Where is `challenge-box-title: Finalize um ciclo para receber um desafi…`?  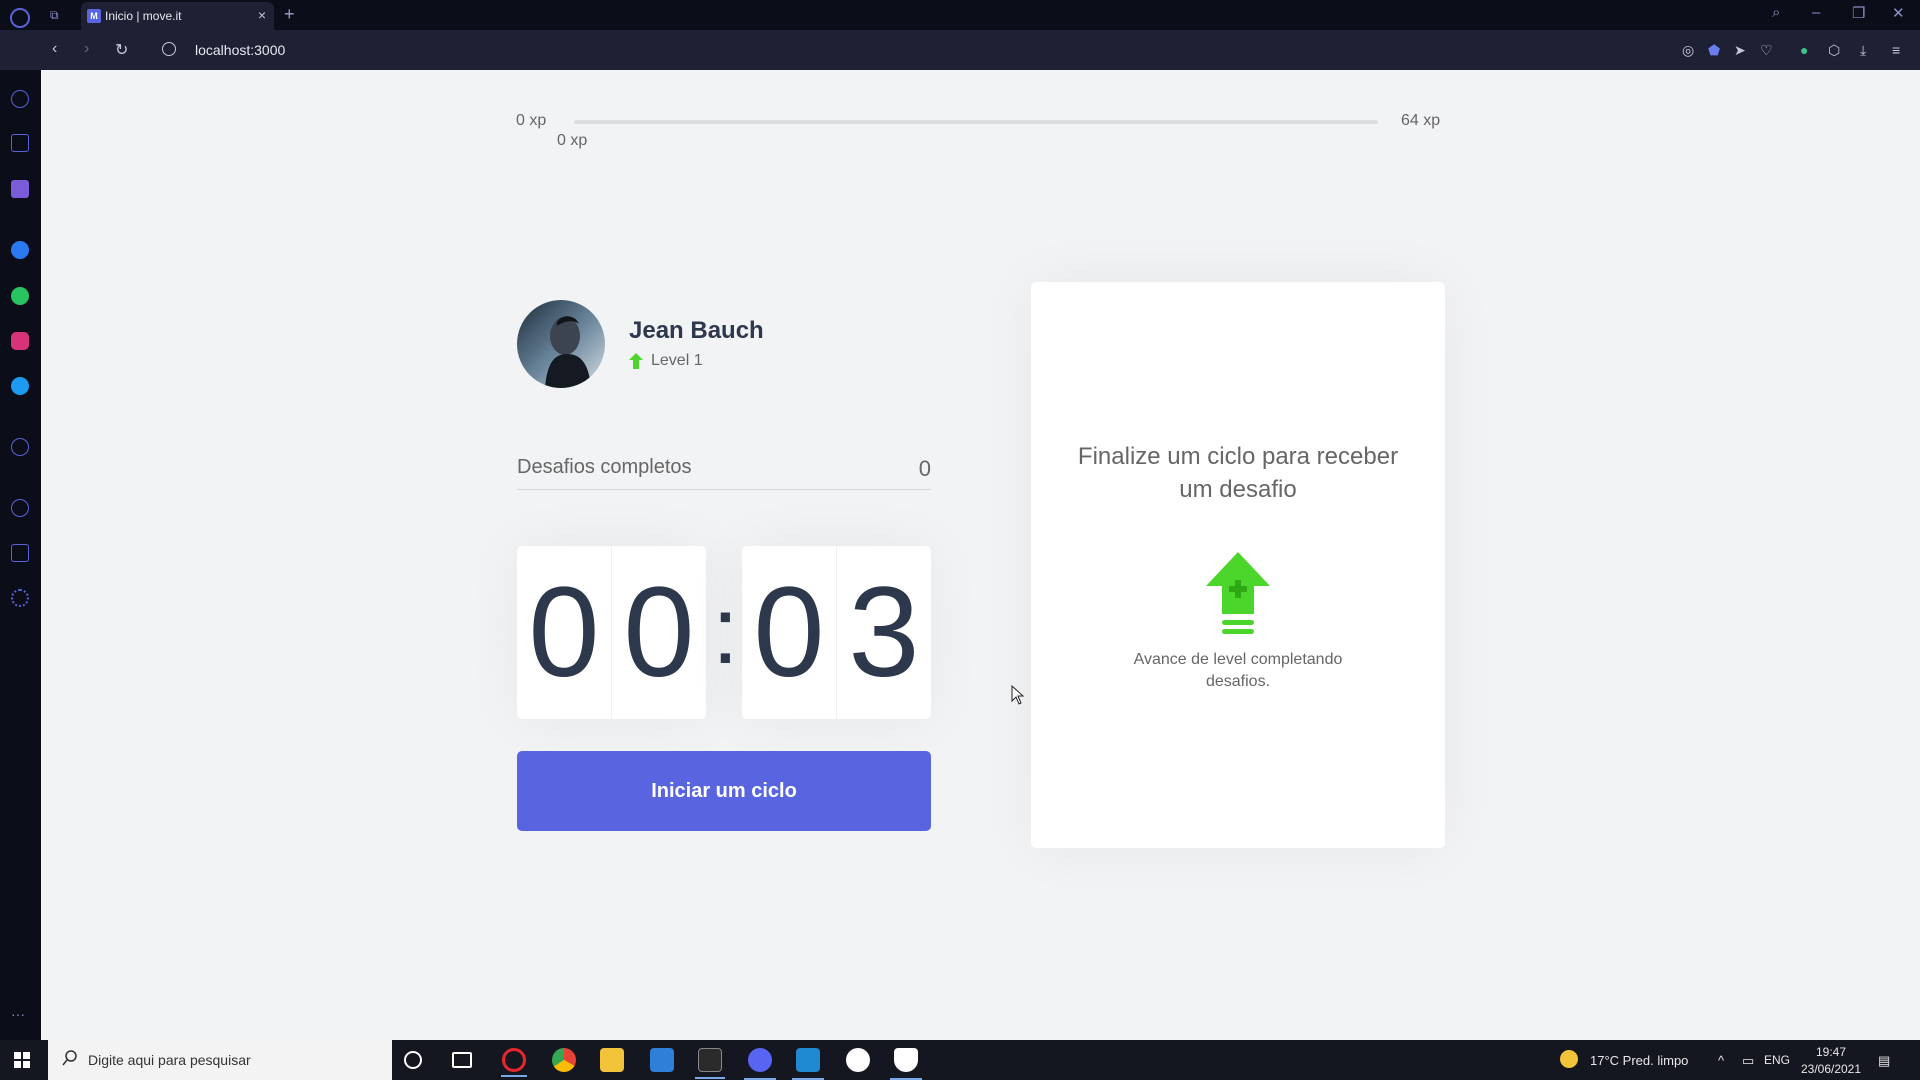
challenge-box-title: Finalize um ciclo para receber um desafi… is located at coordinates (1238, 473).